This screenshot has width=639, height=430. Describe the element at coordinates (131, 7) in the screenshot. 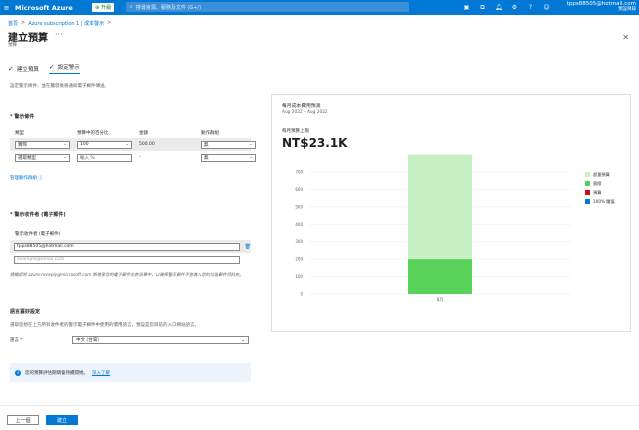

I see `search-icon: ⌕` at that location.